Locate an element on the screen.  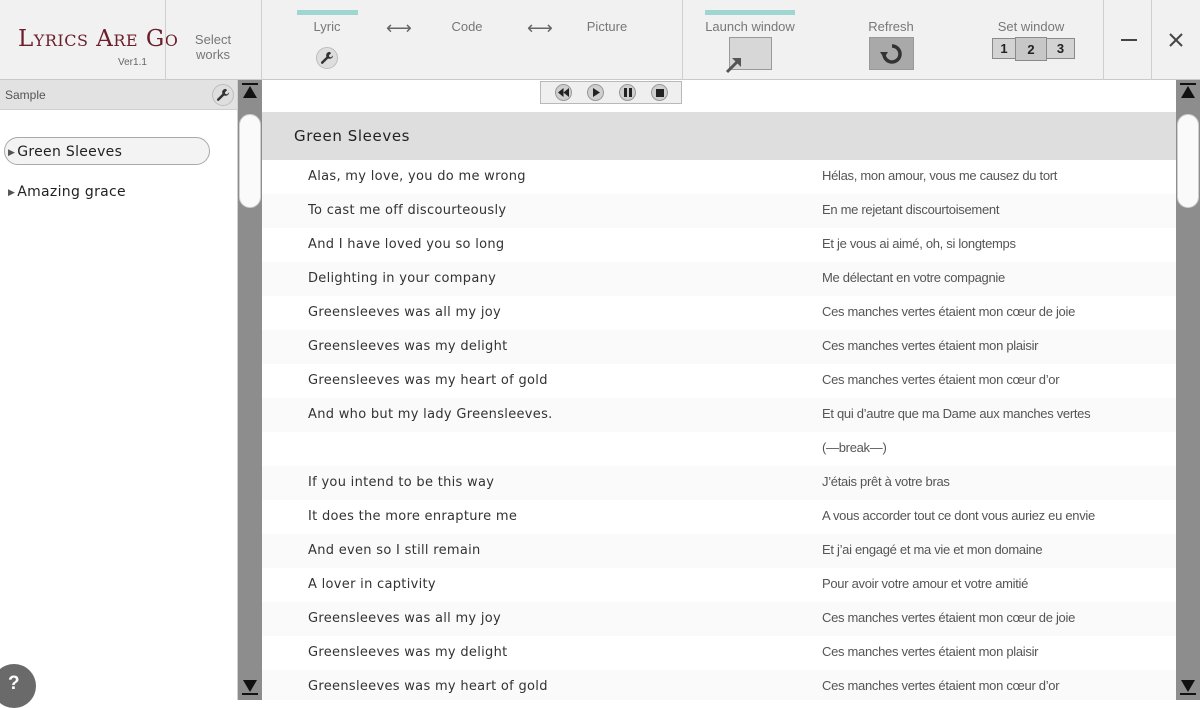
playback-controls is located at coordinates (611, 92).